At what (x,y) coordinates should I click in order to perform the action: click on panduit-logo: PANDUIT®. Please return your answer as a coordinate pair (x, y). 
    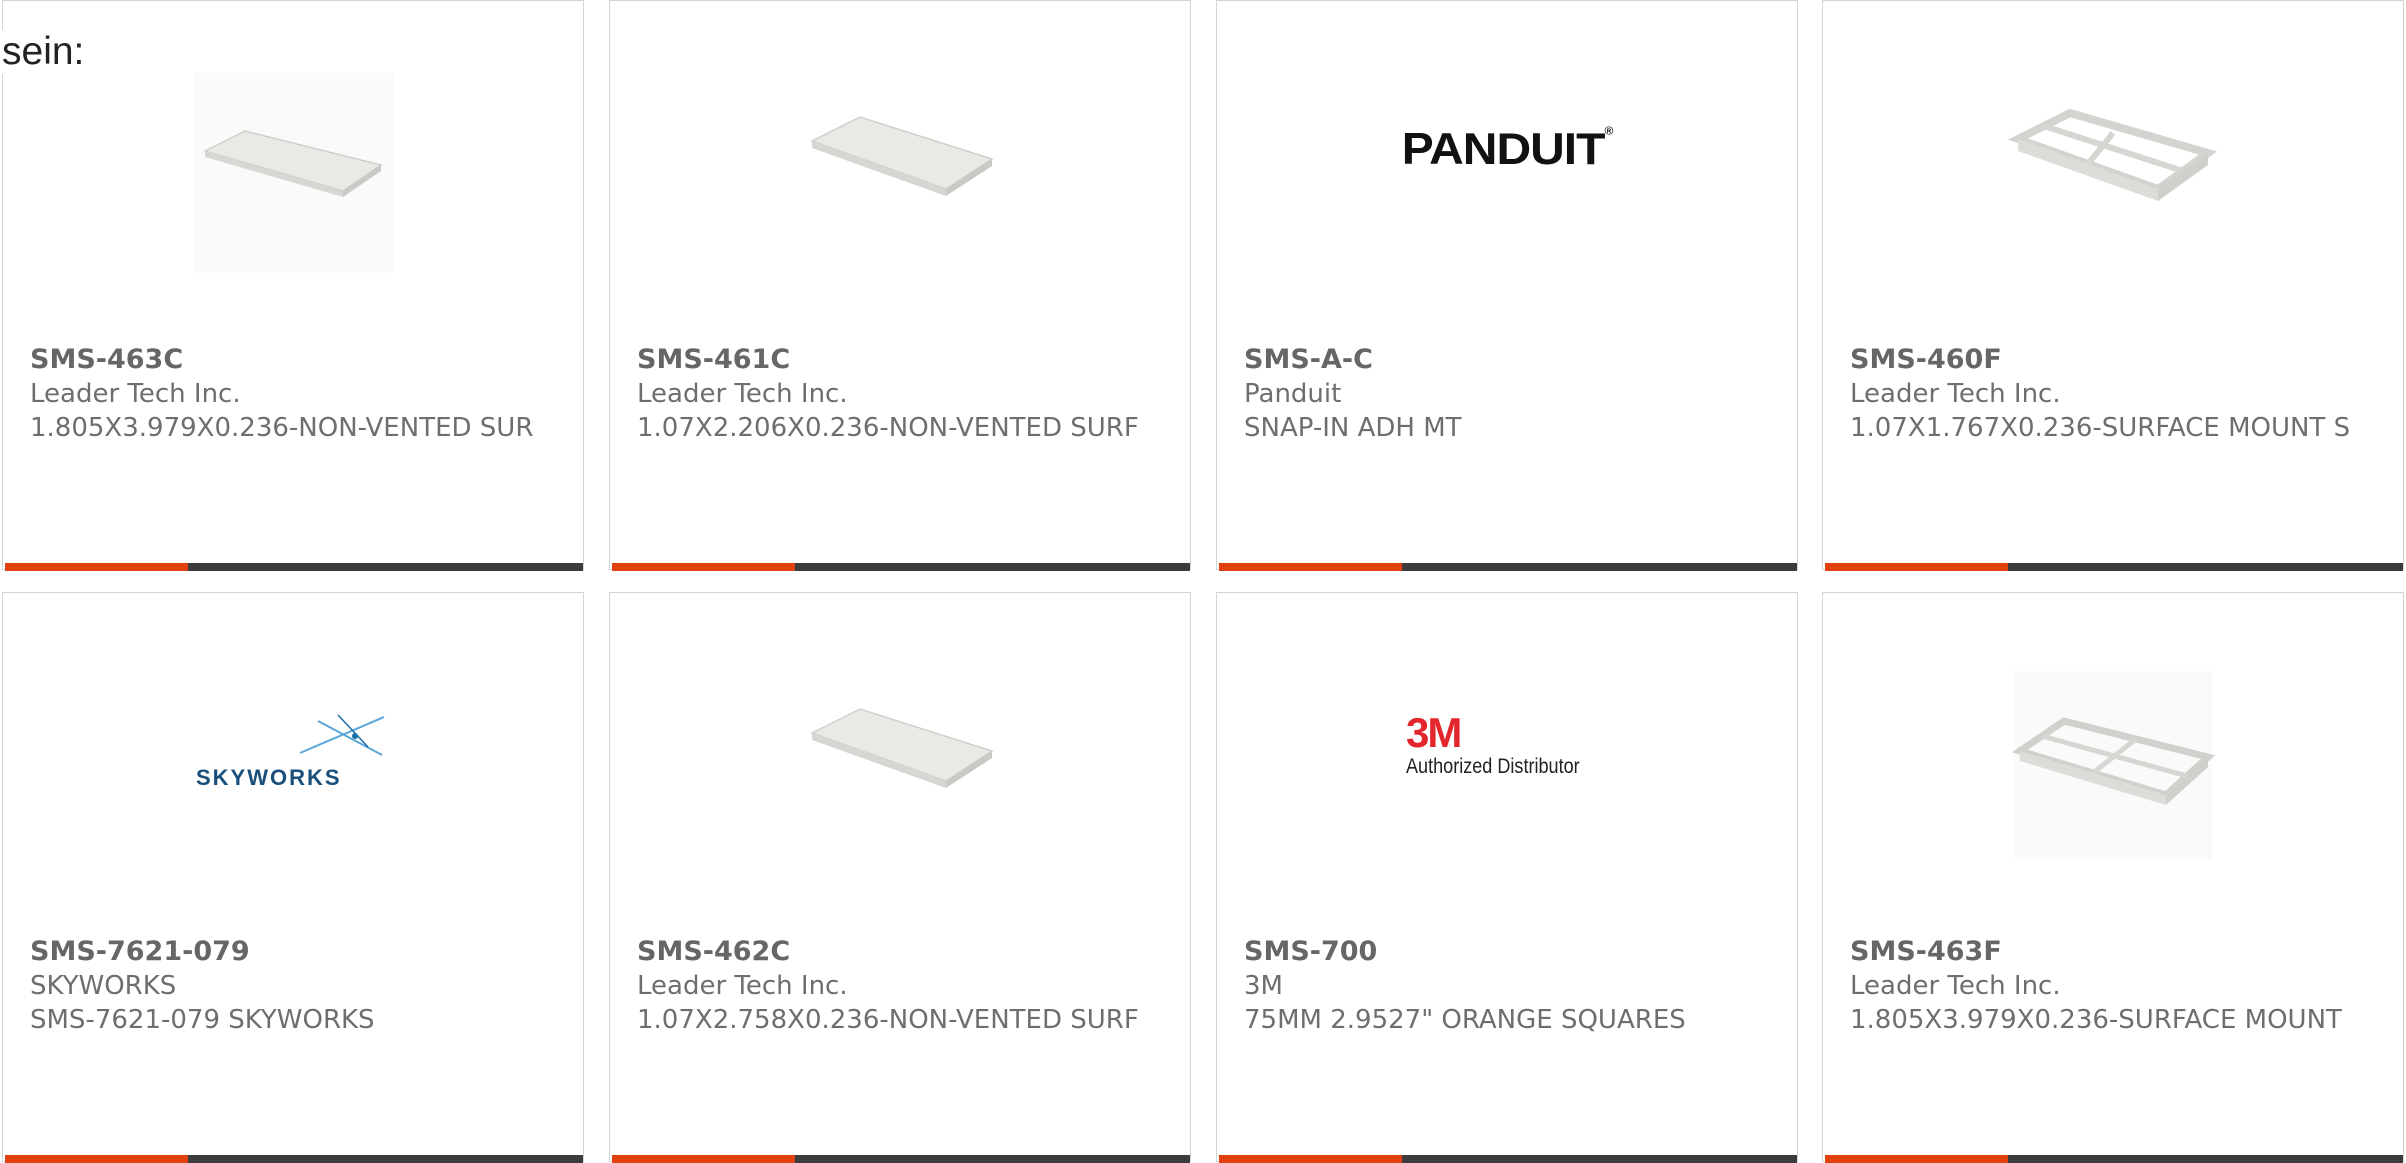
    Looking at the image, I should click on (1507, 148).